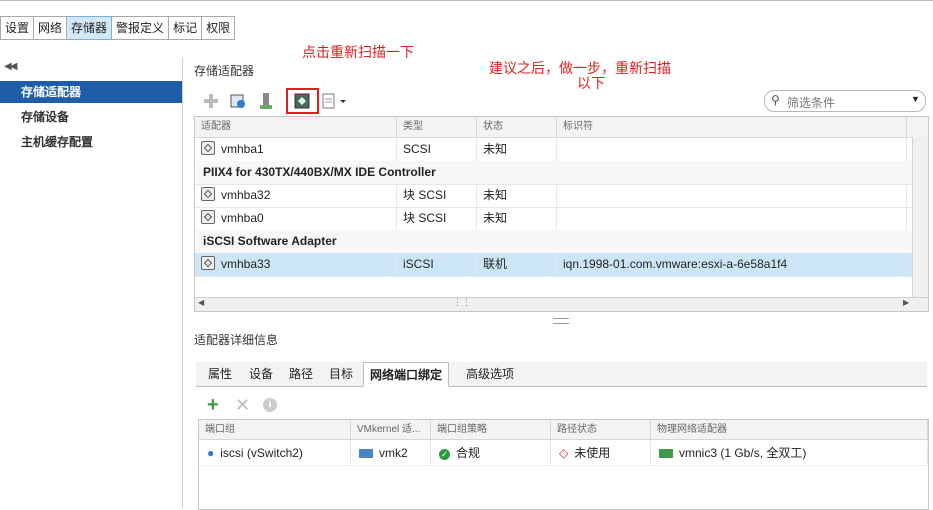 This screenshot has width=933, height=510. Describe the element at coordinates (201, 302) in the screenshot. I see `scroll-left-icon: ◀` at that location.